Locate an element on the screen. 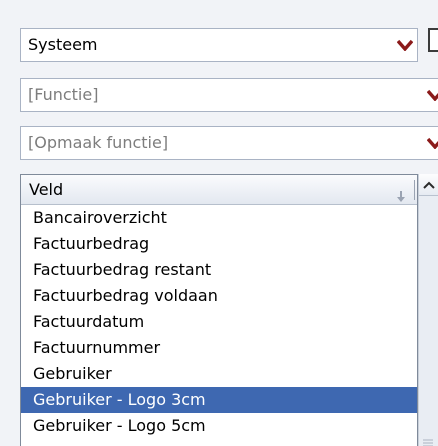 The height and width of the screenshot is (446, 438). vertical-scrollbar is located at coordinates (428, 310).